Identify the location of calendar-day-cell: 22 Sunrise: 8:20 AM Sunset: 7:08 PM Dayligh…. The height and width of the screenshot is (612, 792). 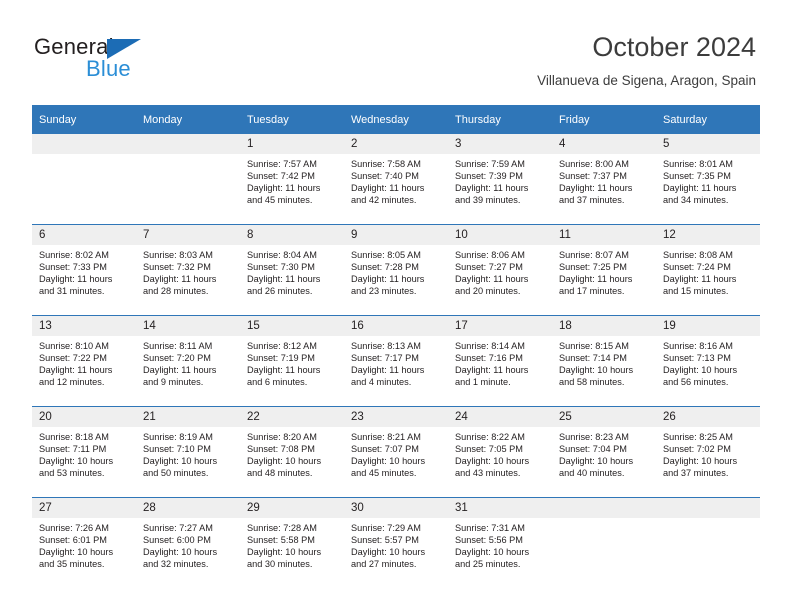
(292, 452).